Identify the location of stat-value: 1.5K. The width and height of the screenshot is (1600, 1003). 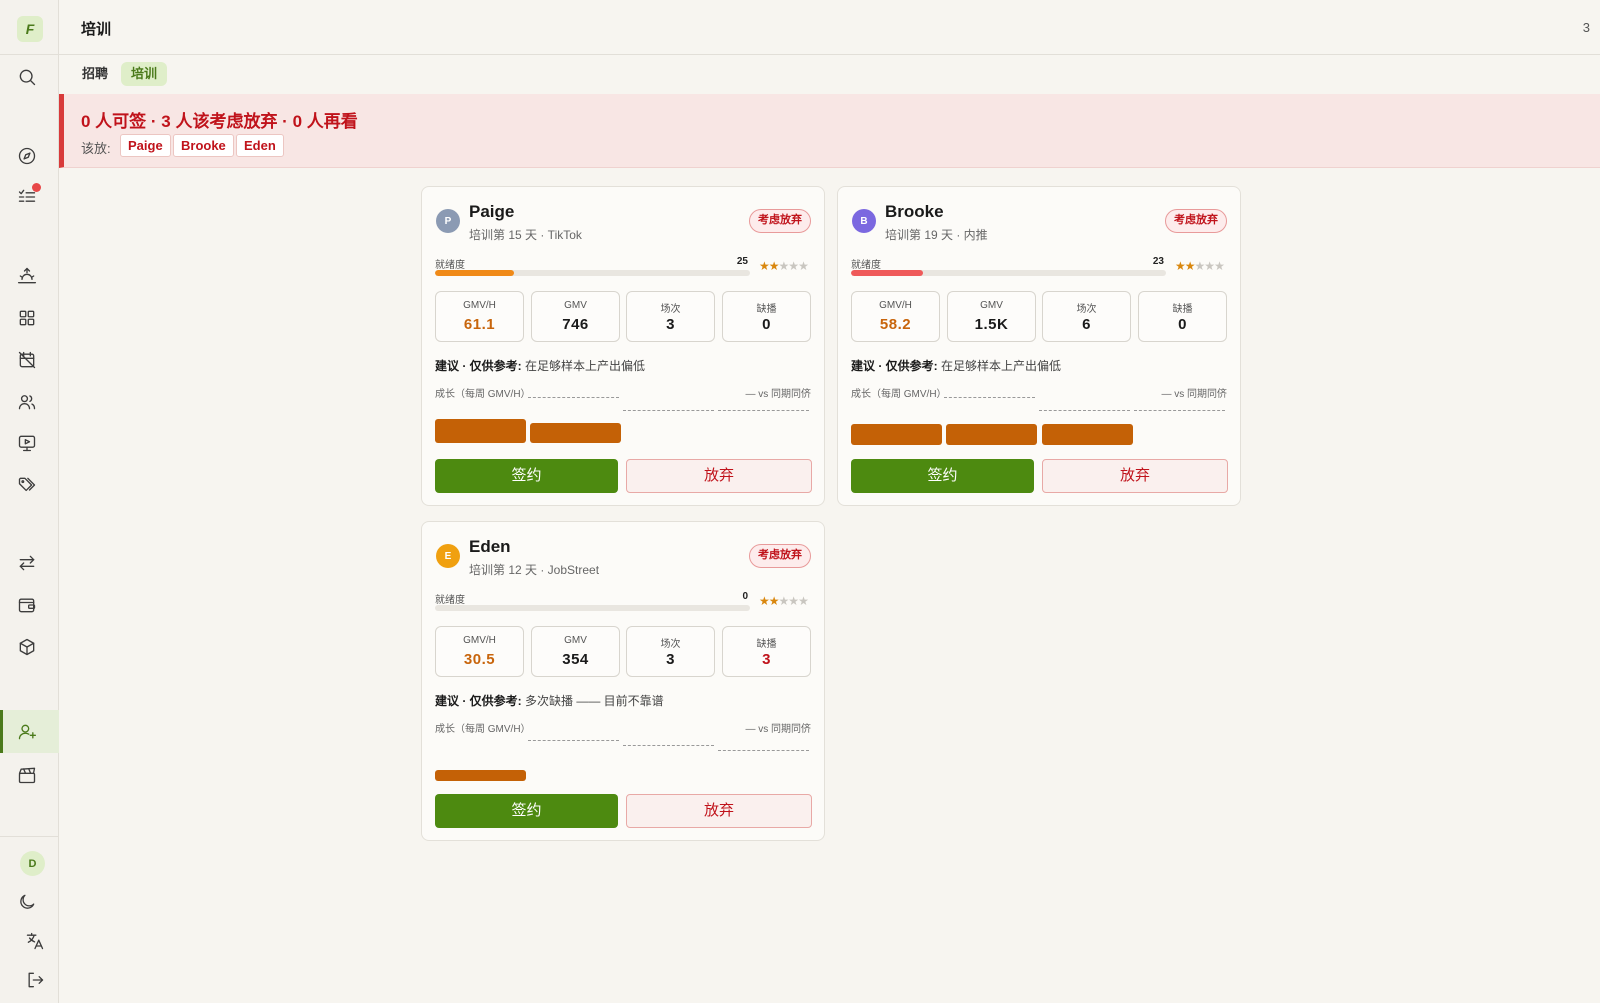
(991, 324).